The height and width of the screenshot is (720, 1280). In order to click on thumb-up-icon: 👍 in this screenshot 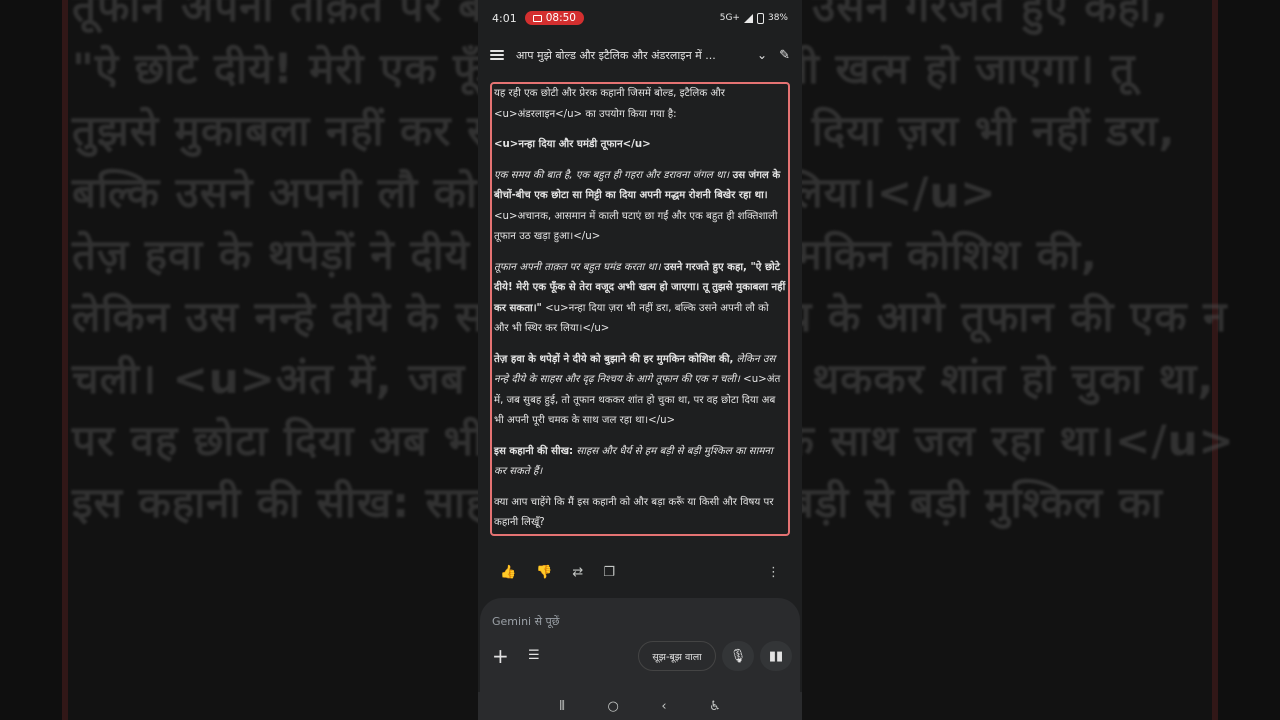, I will do `click(508, 572)`.